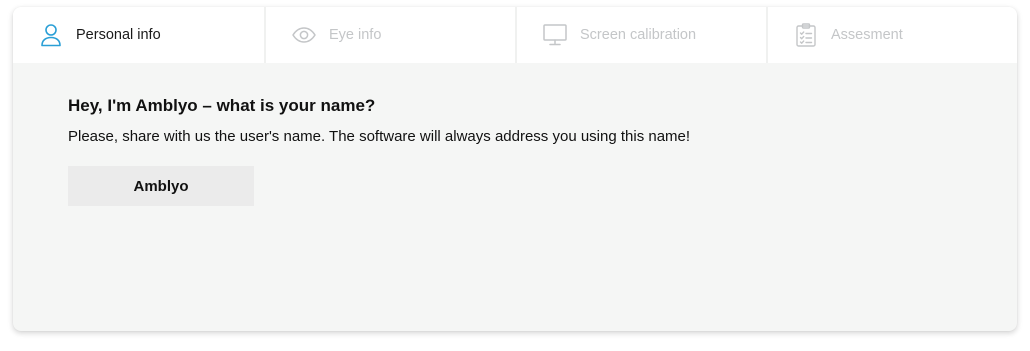 Image resolution: width=1030 pixels, height=351 pixels. I want to click on tab-eye-info: Eye info, so click(389, 35).